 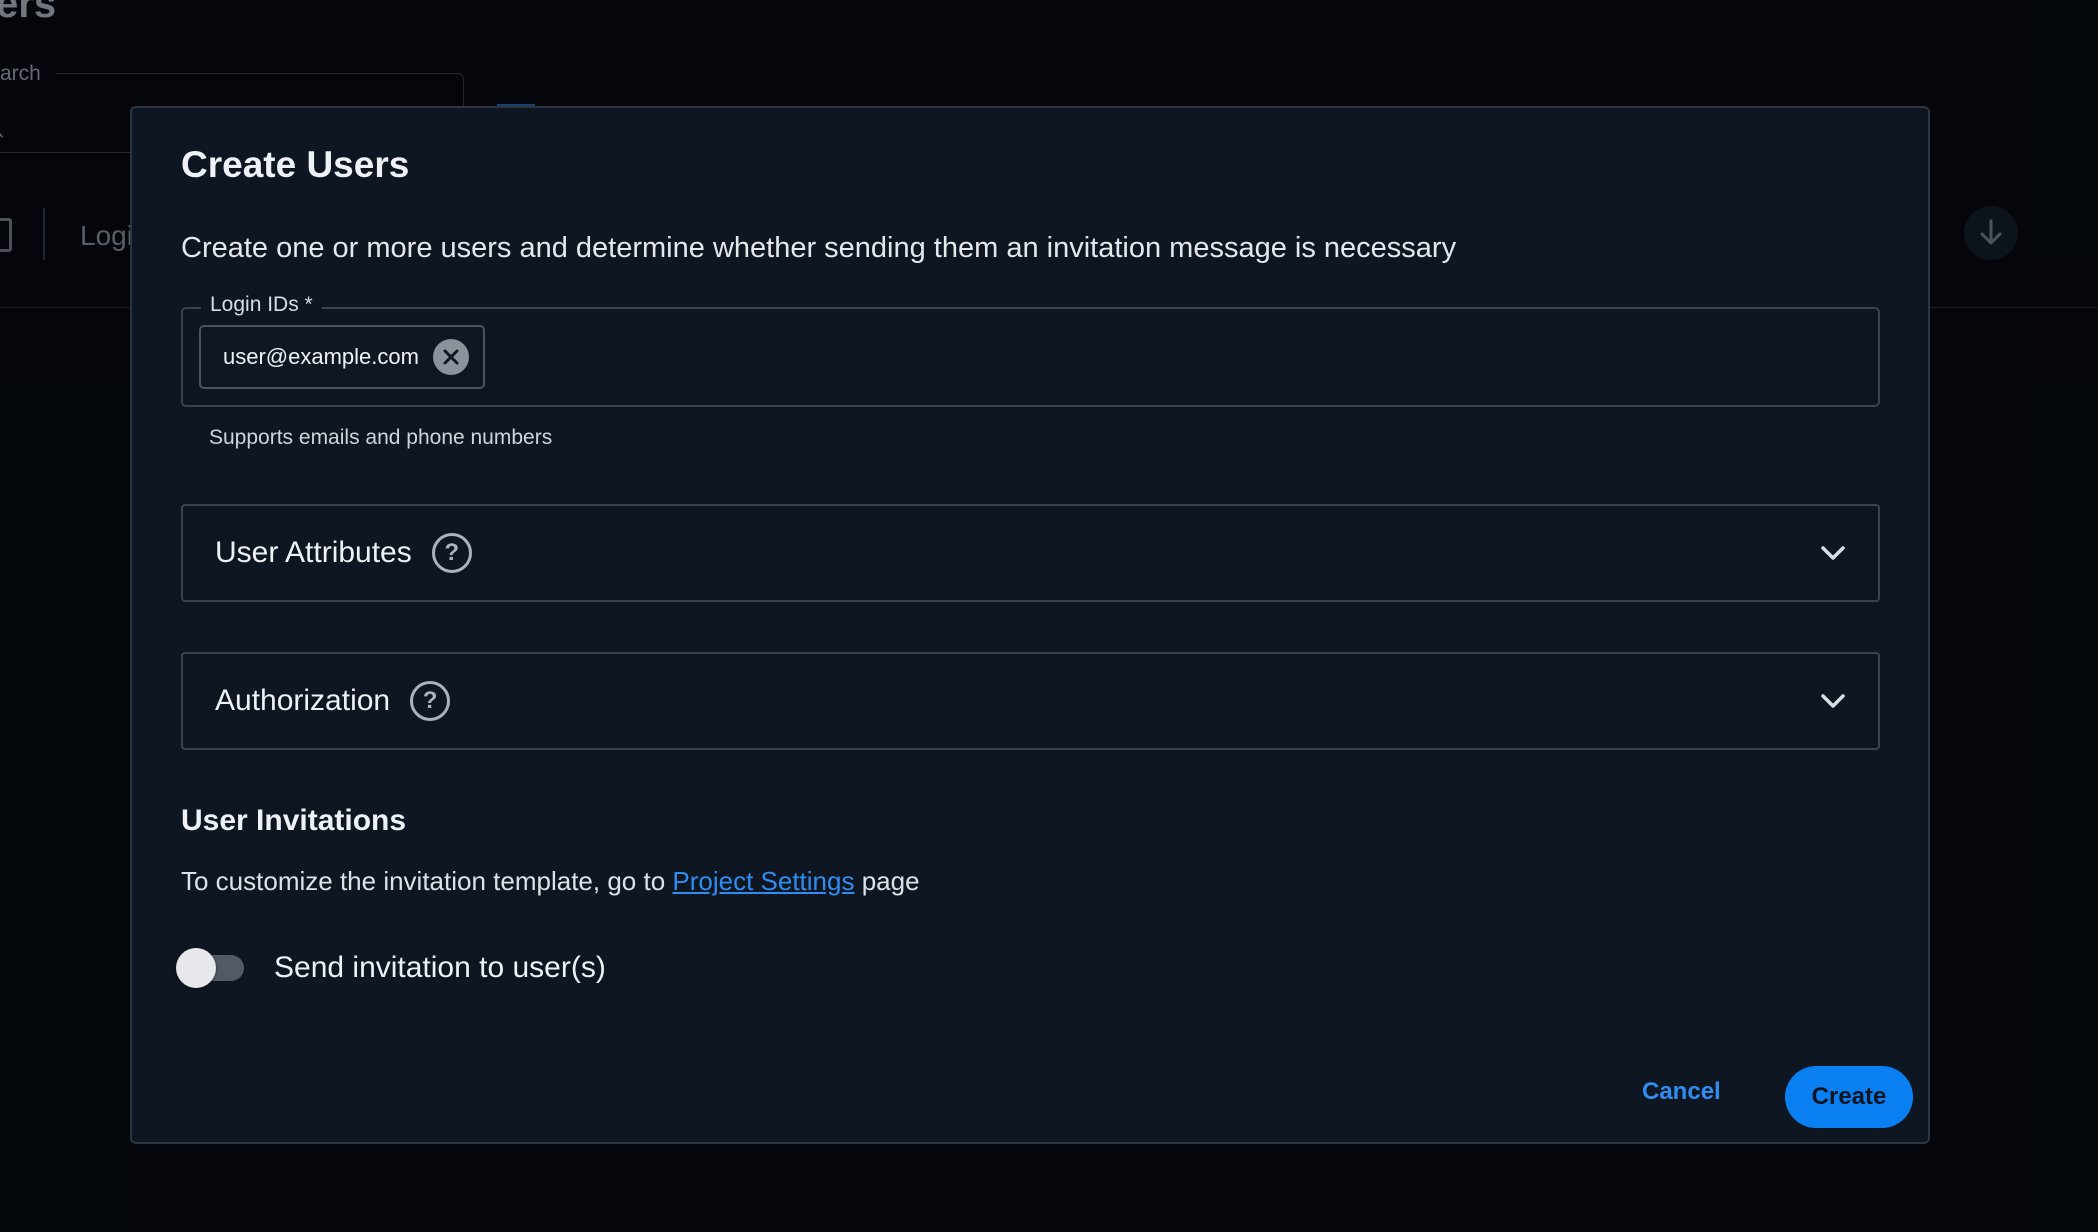 What do you see at coordinates (1849, 1097) in the screenshot?
I see `create-button: Create` at bounding box center [1849, 1097].